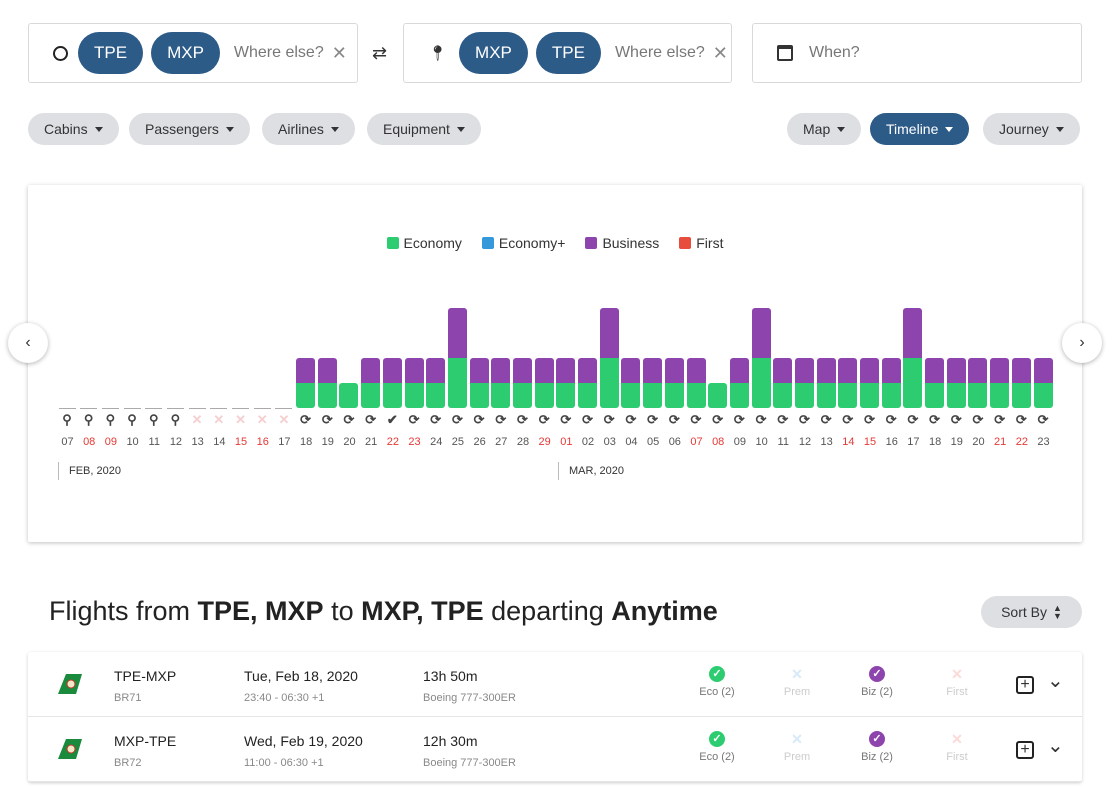  What do you see at coordinates (493, 53) in the screenshot?
I see `destination-chip: MXP` at bounding box center [493, 53].